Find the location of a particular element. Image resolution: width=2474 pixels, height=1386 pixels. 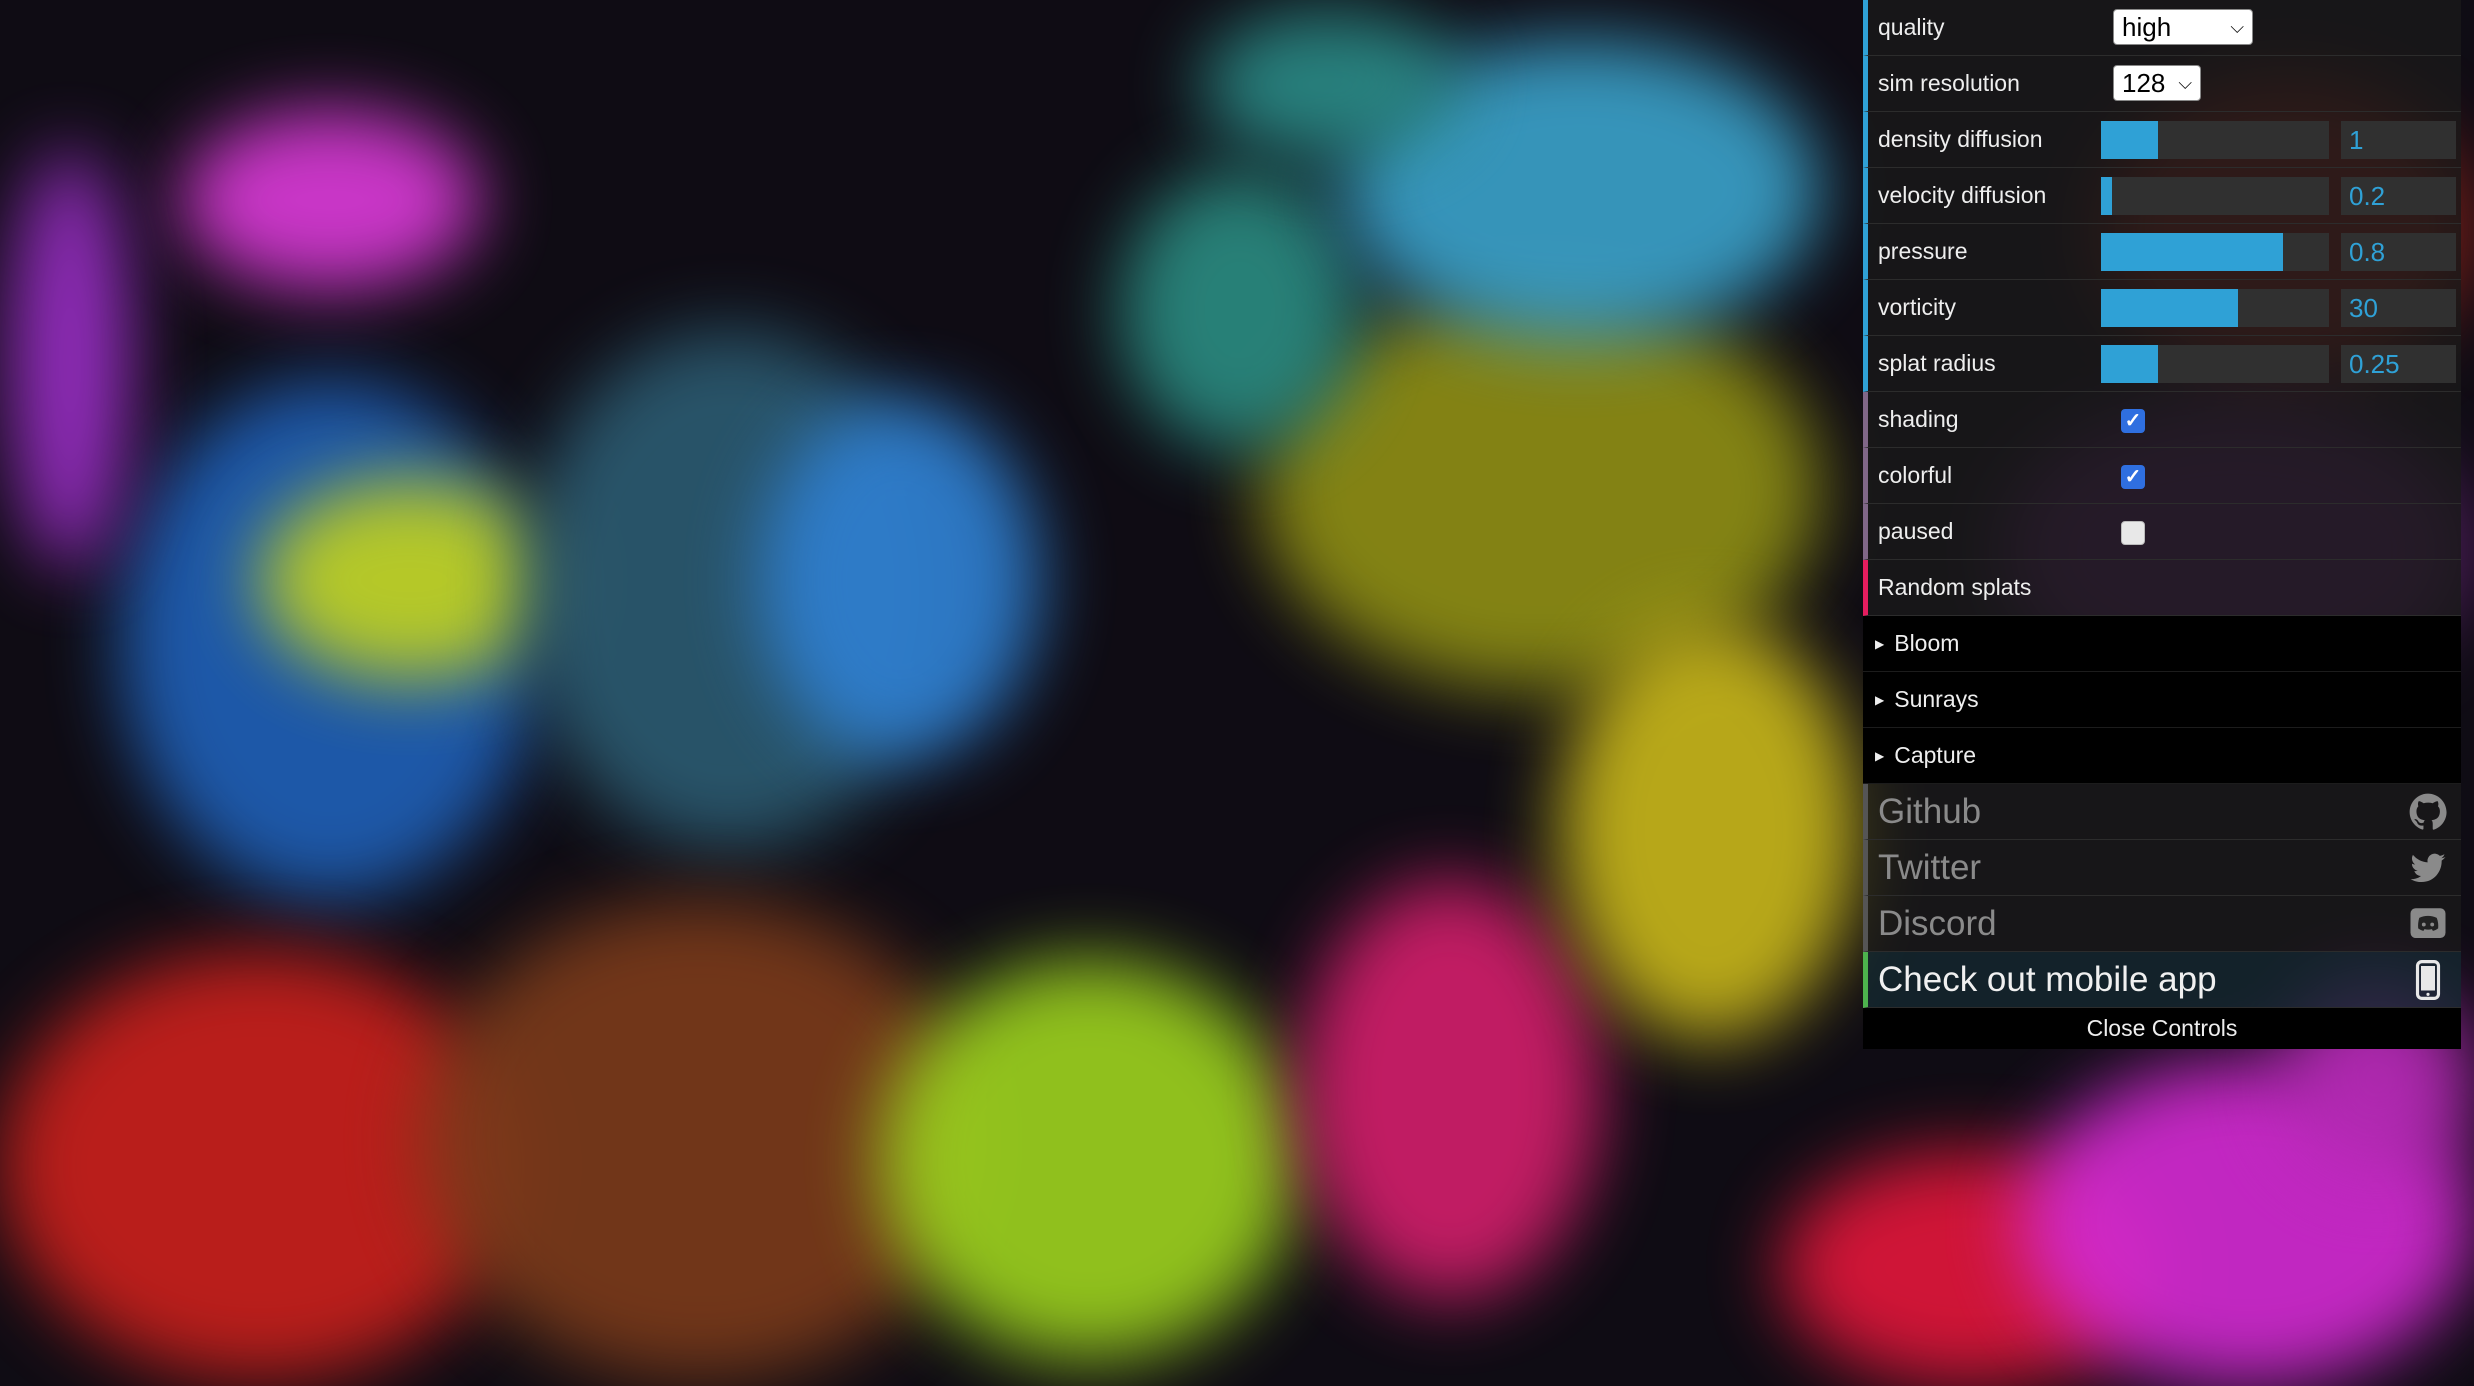

pressure-row: pressure 0.8 is located at coordinates (2162, 252).